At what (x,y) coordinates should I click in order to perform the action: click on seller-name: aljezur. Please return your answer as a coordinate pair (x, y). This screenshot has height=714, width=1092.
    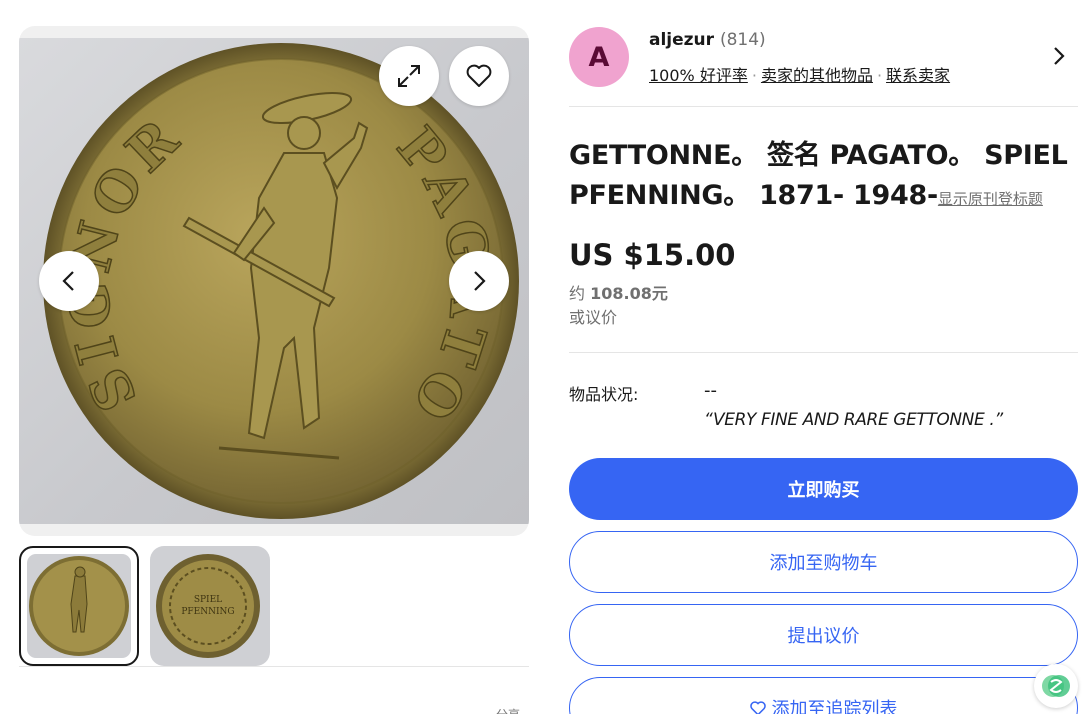
    Looking at the image, I should click on (681, 40).